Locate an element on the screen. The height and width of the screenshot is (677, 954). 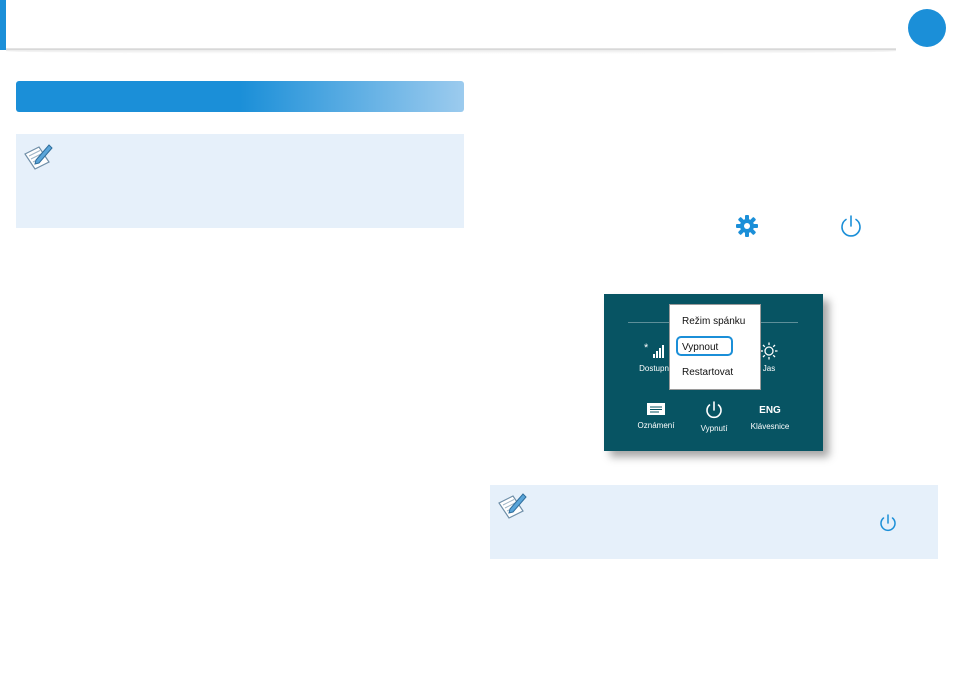
tile-power: Vypnutí is located at coordinates (714, 416).